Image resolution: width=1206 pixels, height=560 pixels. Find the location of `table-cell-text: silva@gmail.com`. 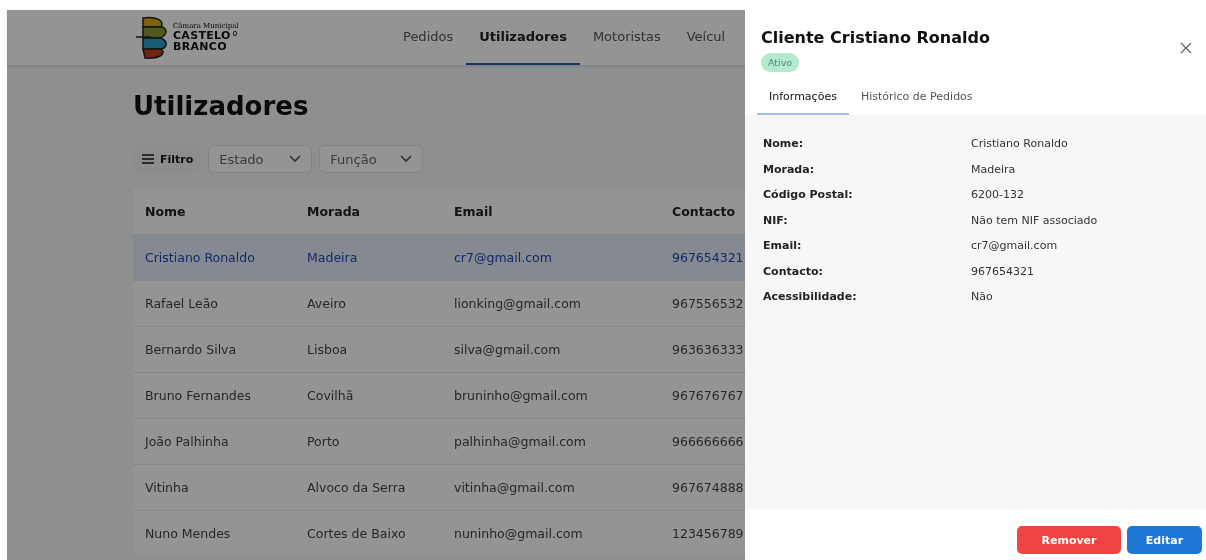

table-cell-text: silva@gmail.com is located at coordinates (508, 349).